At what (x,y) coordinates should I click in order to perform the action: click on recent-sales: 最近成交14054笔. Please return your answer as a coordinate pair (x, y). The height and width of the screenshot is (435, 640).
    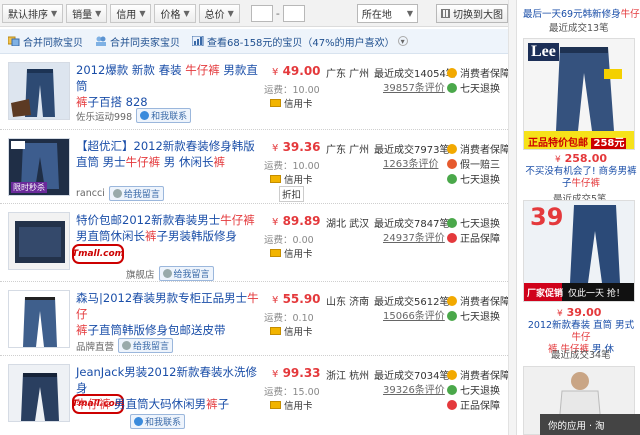
    Looking at the image, I should click on (415, 74).